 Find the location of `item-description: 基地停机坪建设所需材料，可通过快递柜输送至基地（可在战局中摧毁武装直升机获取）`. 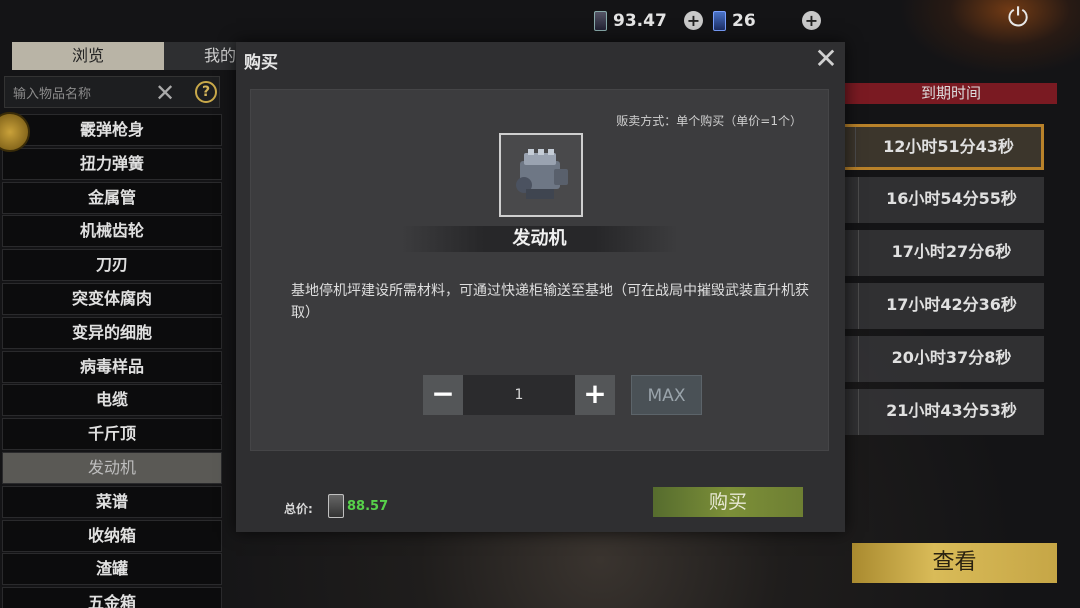

item-description: 基地停机坪建设所需材料，可通过快递柜输送至基地（可在战局中摧毁武装直升机获取） is located at coordinates (550, 302).